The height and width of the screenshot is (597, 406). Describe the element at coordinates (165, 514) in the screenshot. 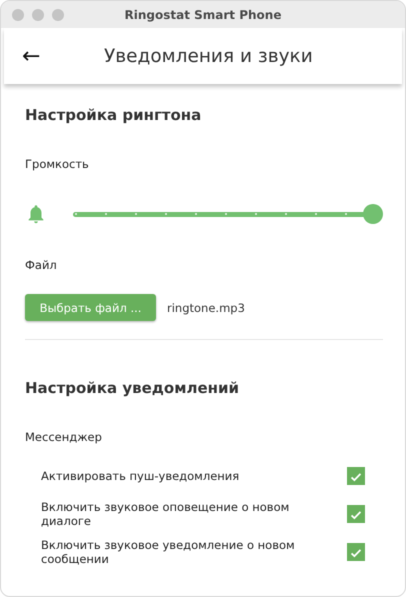

I see `option-label: Включить звуковое оповещение о новом диалоге` at that location.